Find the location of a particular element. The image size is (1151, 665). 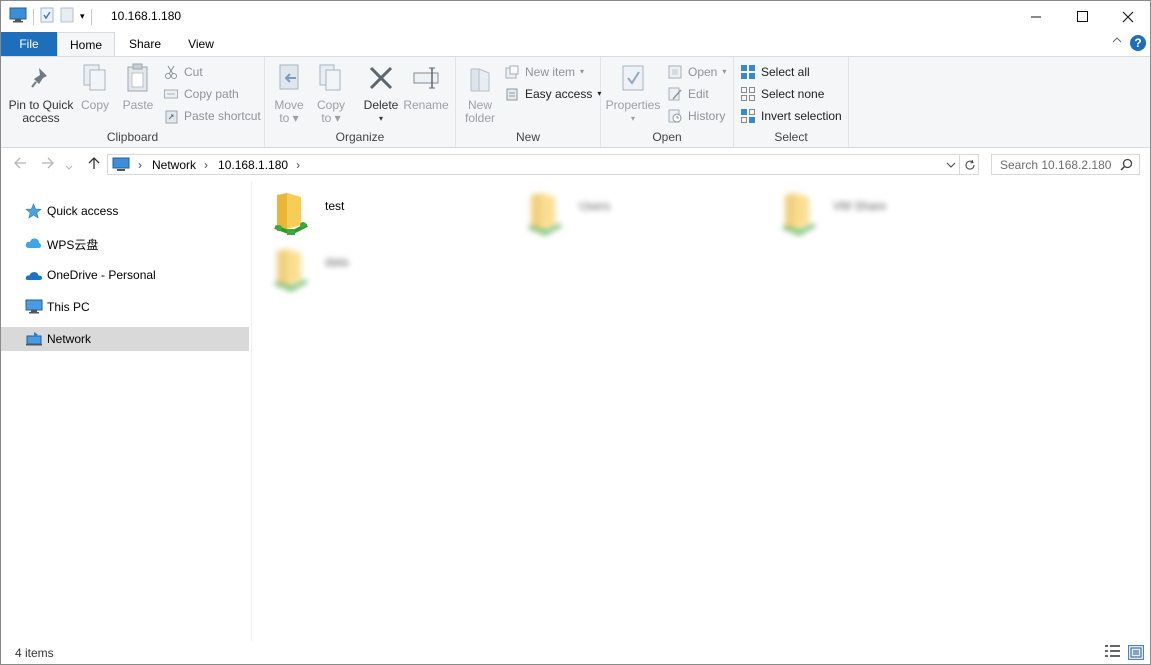

move-to-button: Move to ▾ is located at coordinates (289, 93).